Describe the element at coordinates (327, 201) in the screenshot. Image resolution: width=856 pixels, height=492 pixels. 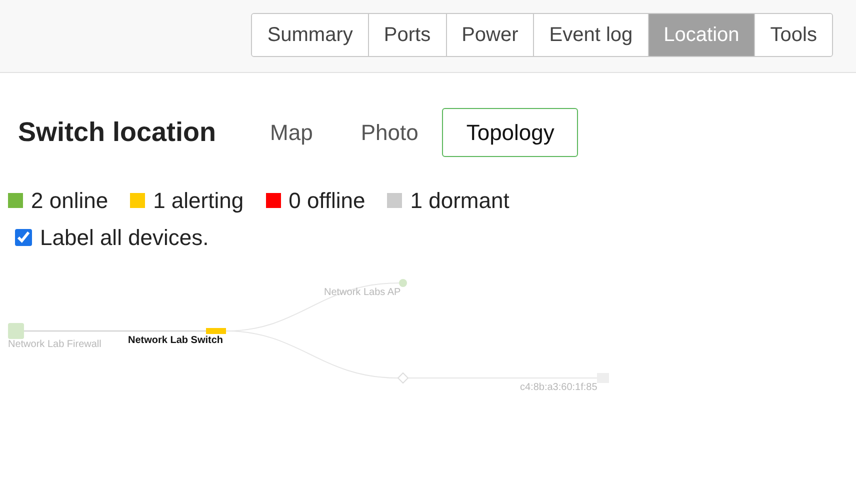
I see `legend-label: 0 offline` at that location.